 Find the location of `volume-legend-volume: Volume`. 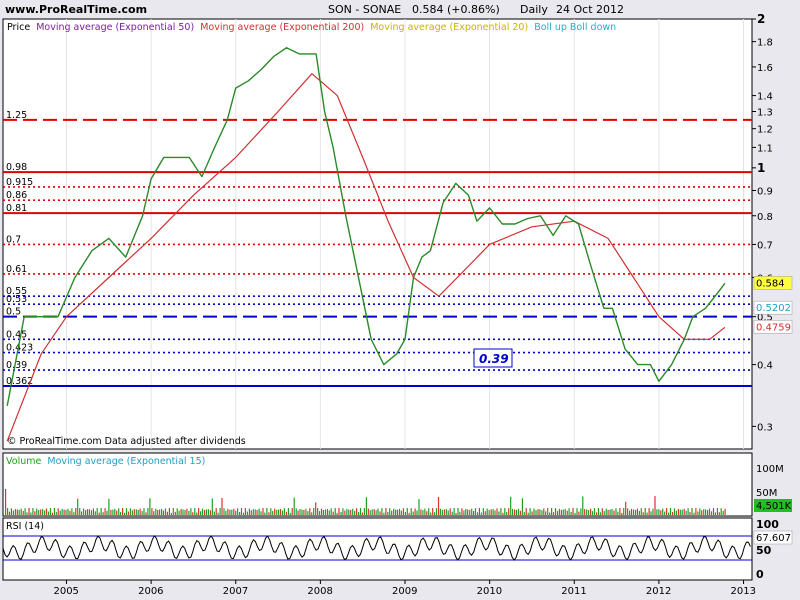

volume-legend-volume: Volume is located at coordinates (23, 461).